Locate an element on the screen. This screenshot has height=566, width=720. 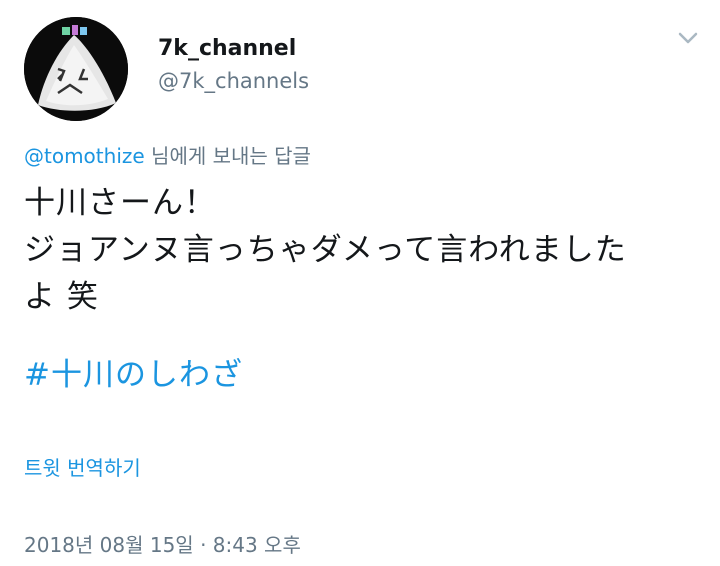
tweet-text-line: よ 笑 is located at coordinates (61, 297).